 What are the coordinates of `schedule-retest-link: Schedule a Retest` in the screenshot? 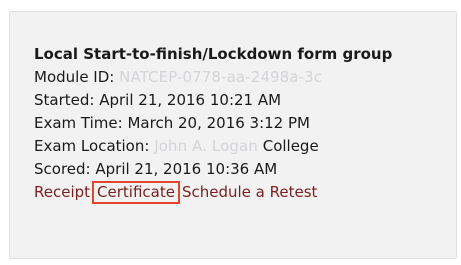 It's located at (249, 192).